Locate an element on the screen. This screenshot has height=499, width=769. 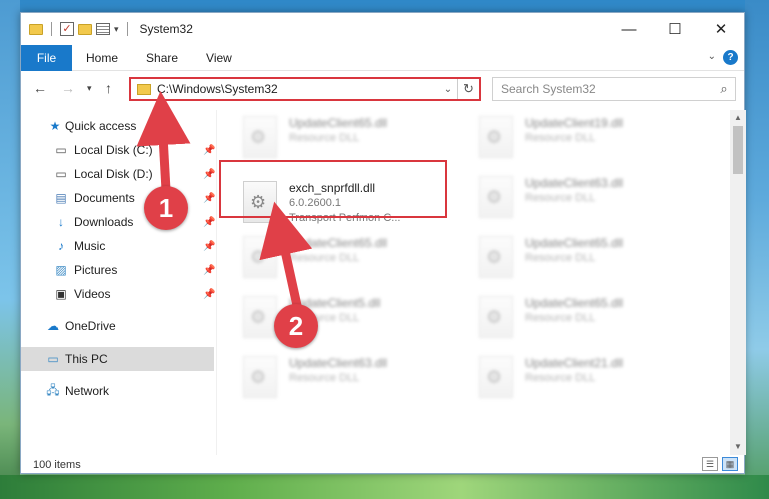
forward-arrow-icon: → is located at coordinates (68, 88).